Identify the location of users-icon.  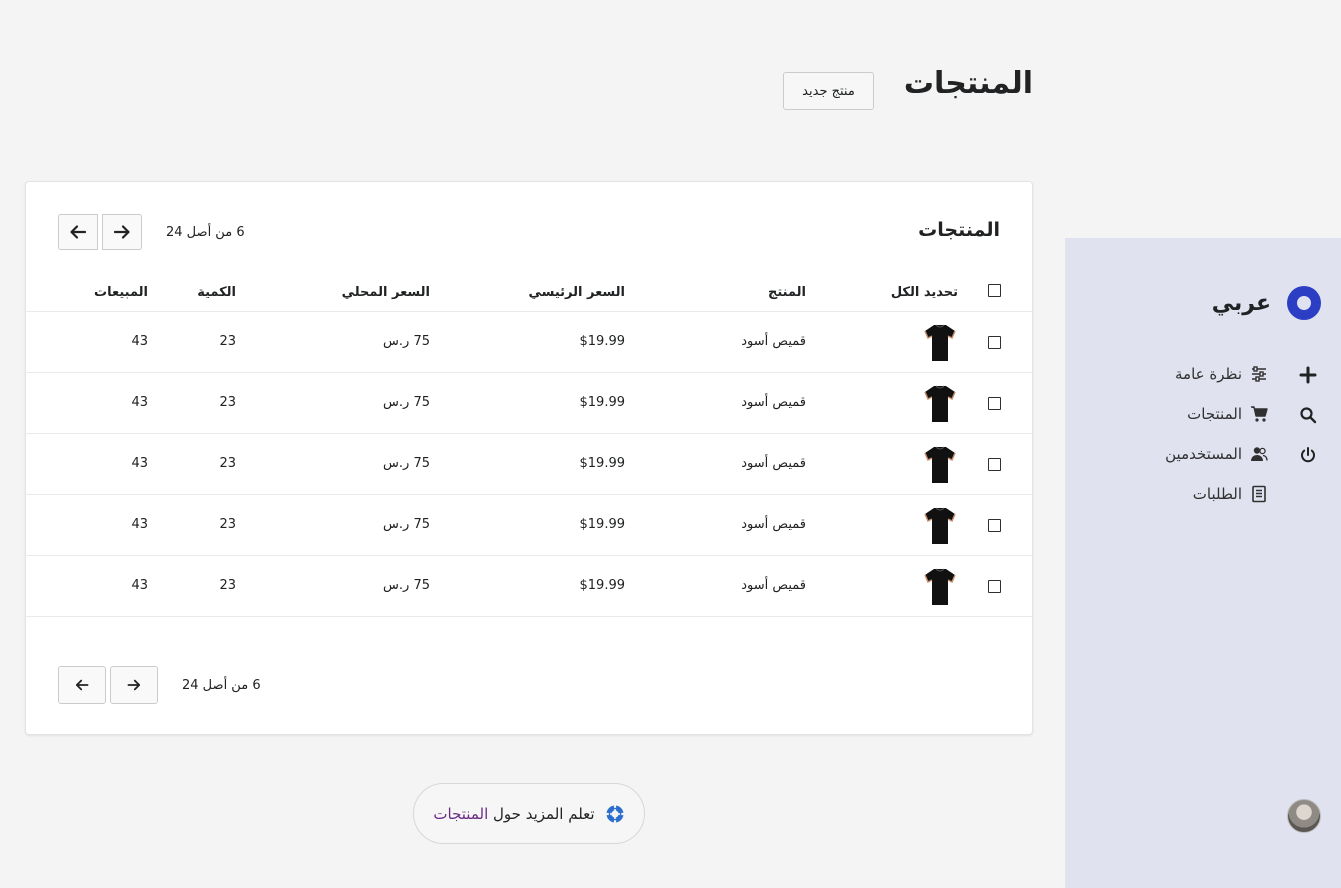
(1259, 454).